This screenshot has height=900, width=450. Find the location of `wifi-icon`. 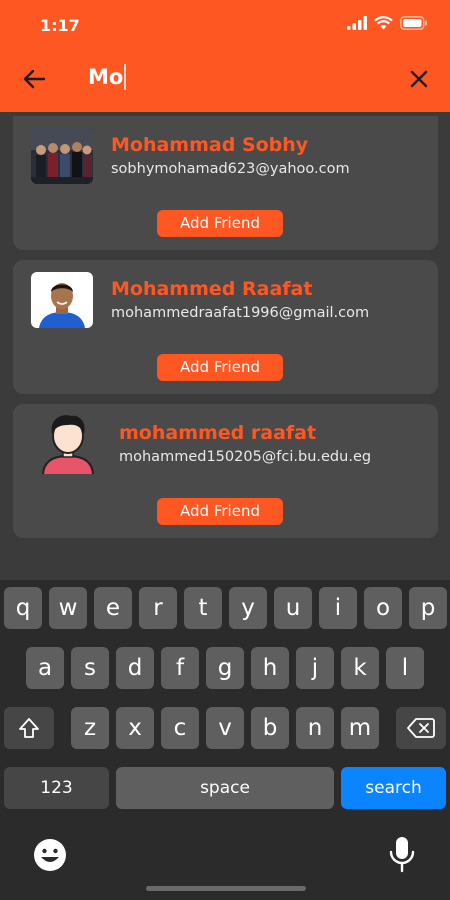

wifi-icon is located at coordinates (383, 23).